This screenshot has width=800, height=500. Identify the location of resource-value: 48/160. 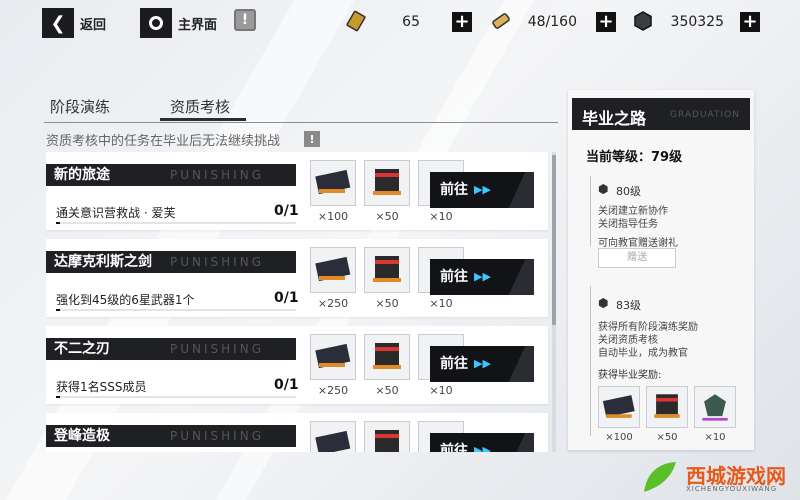
(552, 22).